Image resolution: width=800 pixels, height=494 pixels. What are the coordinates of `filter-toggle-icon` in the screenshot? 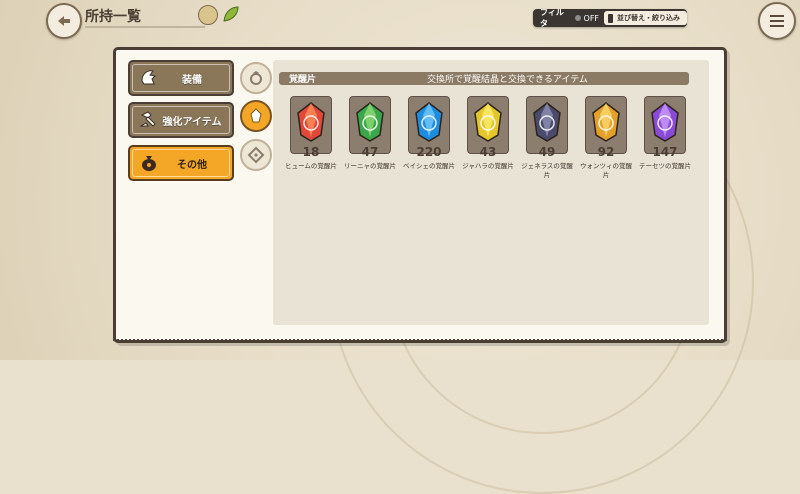 It's located at (577, 18).